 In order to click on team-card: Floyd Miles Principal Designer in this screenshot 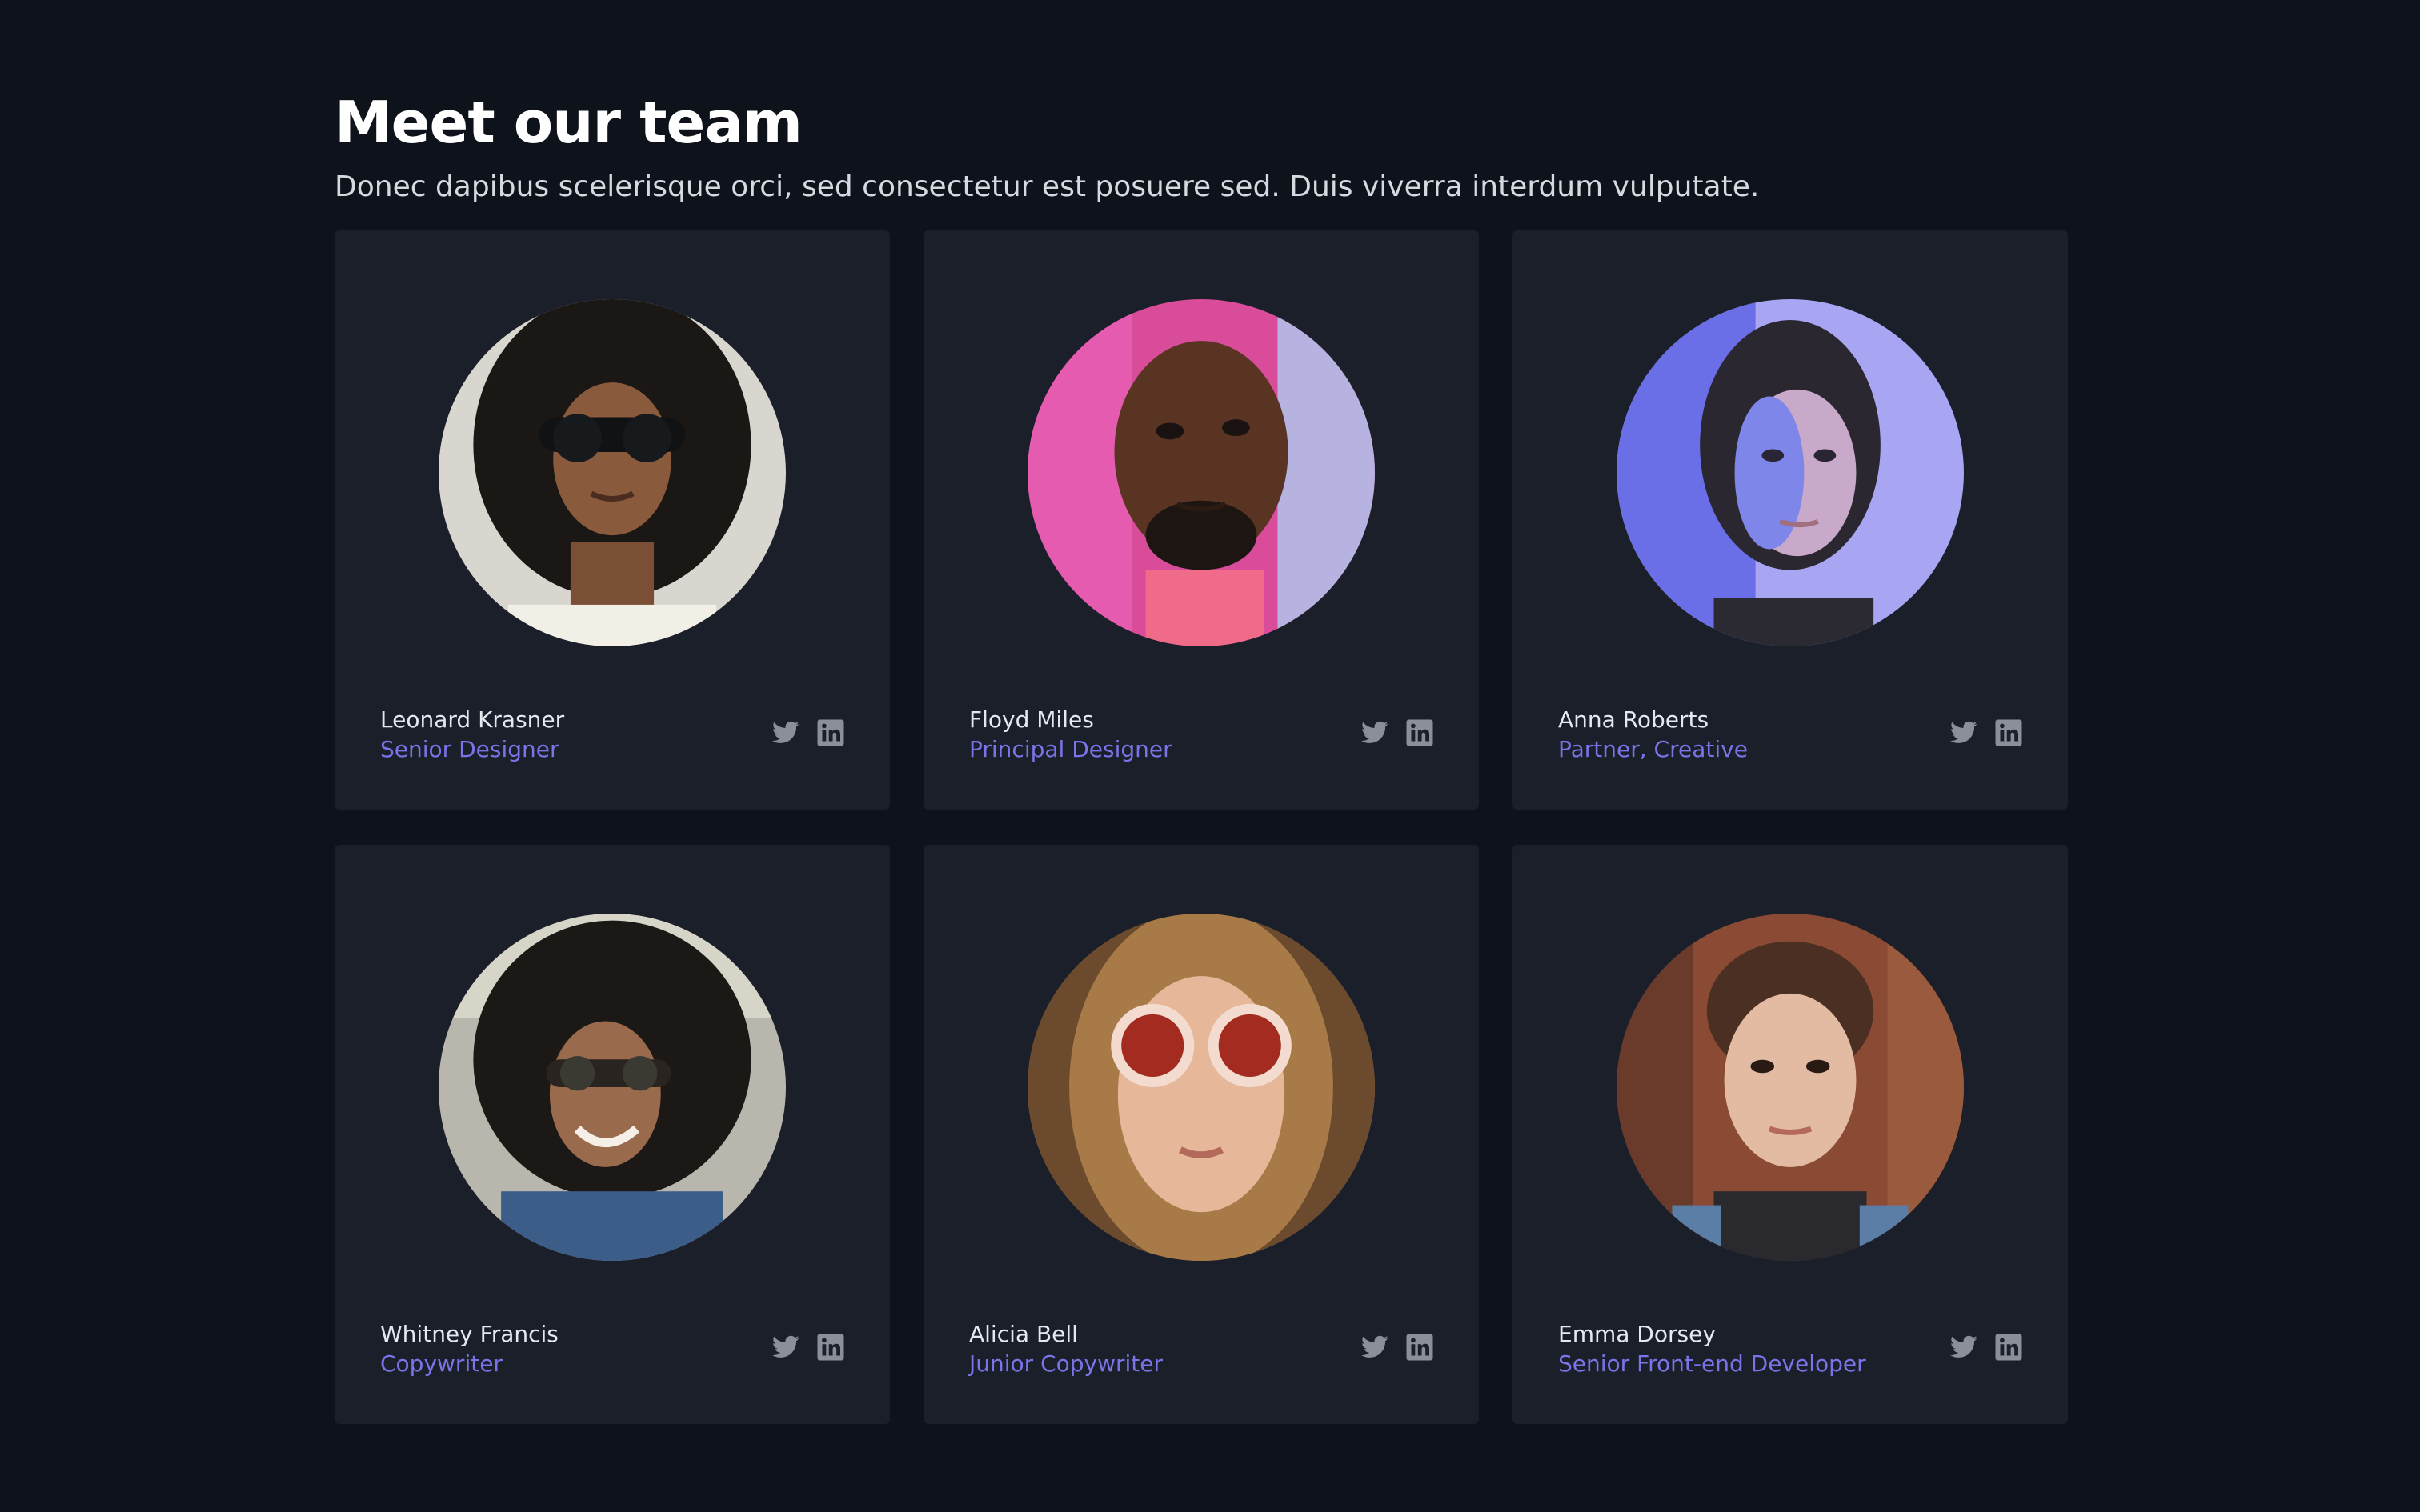, I will do `click(1201, 520)`.